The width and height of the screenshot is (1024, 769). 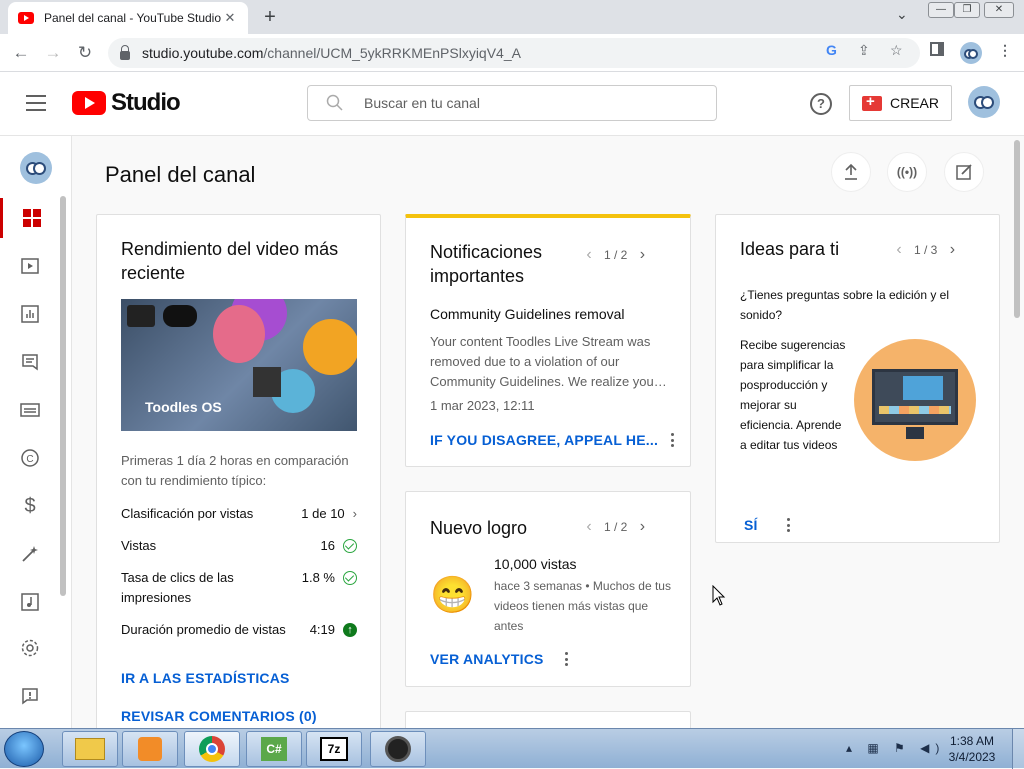 What do you see at coordinates (926, 250) in the screenshot?
I see `pager-text: 1 / 3` at bounding box center [926, 250].